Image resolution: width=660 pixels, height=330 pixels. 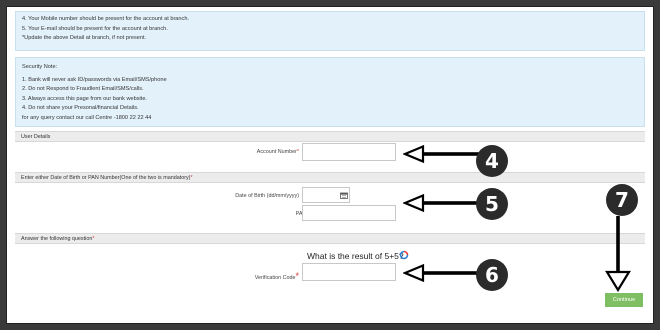 What do you see at coordinates (618, 254) in the screenshot?
I see `arrow-down-icon` at bounding box center [618, 254].